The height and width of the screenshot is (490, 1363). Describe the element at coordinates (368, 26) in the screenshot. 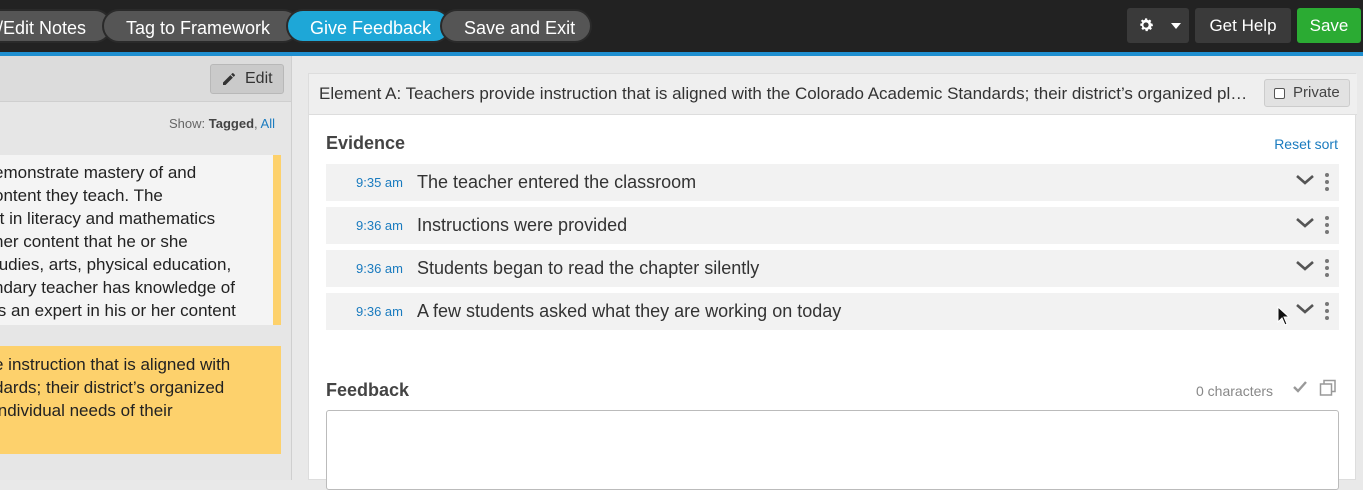

I see `step-give-feedback: Give Feedback` at that location.